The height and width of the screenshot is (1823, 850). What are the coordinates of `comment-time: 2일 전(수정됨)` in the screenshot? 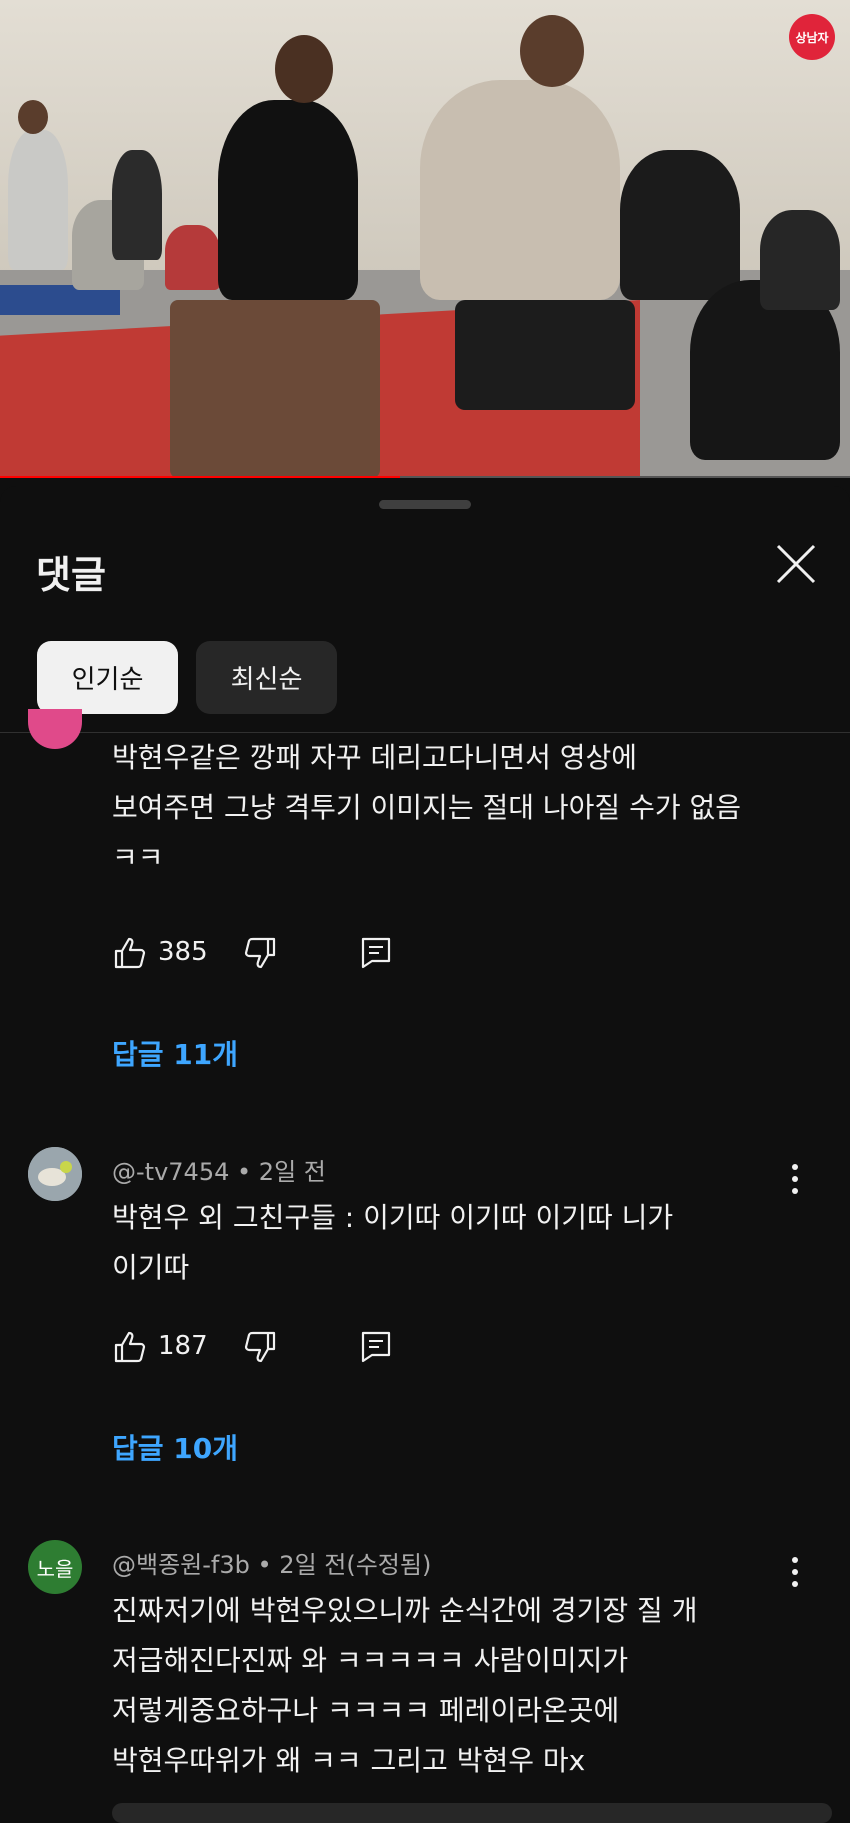 It's located at (355, 1565).